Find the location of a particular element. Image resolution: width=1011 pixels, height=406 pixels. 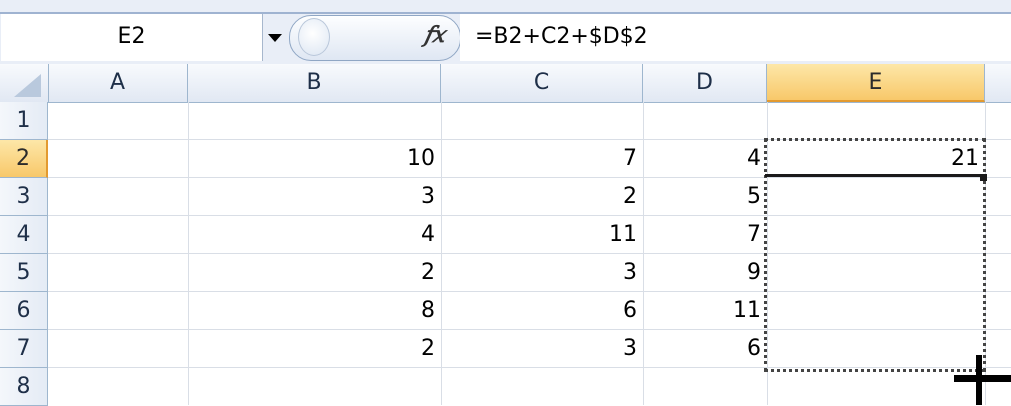

cell-d7: 6 is located at coordinates (705, 349).